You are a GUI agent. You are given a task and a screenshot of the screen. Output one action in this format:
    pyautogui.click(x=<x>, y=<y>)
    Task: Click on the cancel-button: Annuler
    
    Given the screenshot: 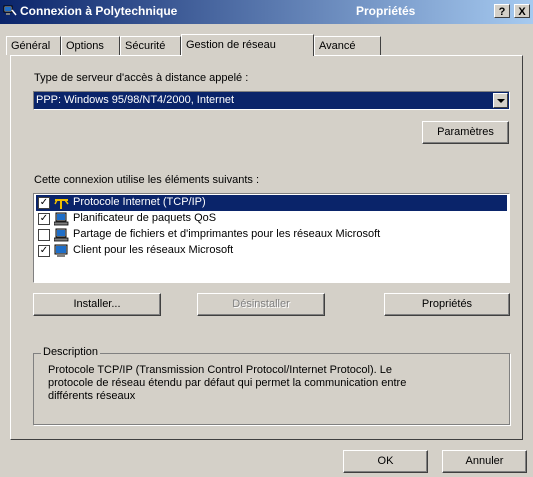 What is the action you would take?
    pyautogui.click(x=484, y=461)
    